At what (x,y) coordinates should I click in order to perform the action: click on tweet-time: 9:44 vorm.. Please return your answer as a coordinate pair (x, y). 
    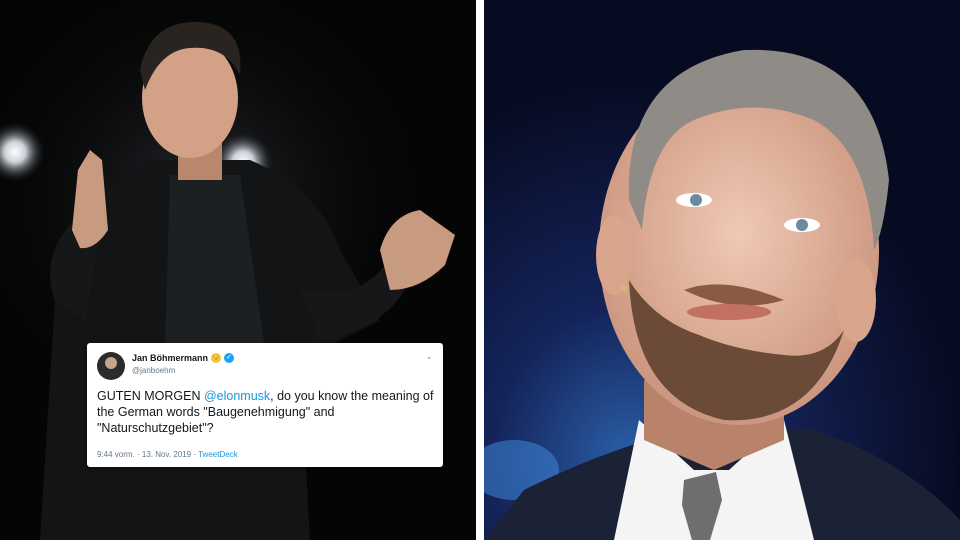
    Looking at the image, I should click on (116, 454).